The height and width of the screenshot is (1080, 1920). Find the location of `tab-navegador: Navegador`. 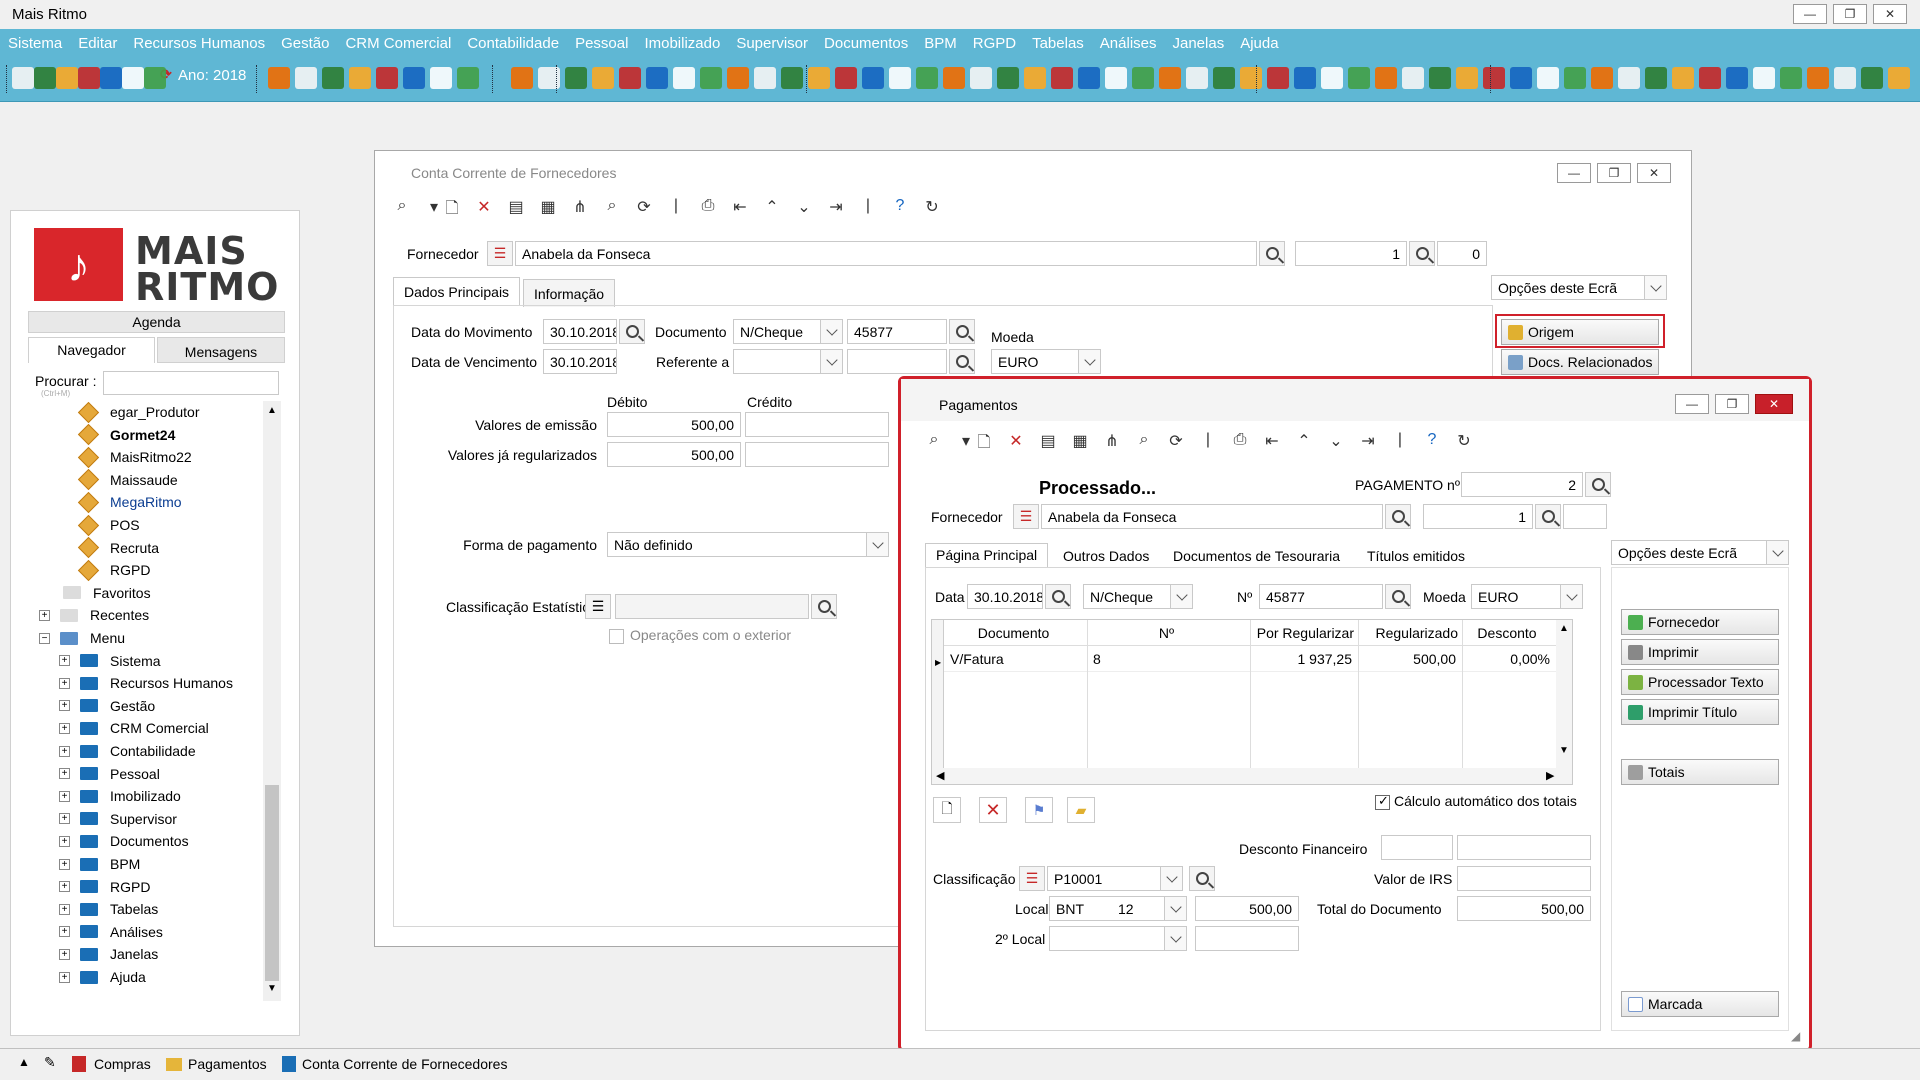

tab-navegador: Navegador is located at coordinates (91, 350).